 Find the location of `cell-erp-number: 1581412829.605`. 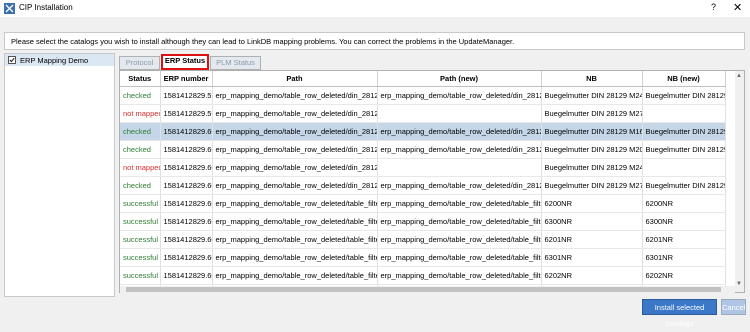

cell-erp-number: 1581412829.605 is located at coordinates (186, 221).